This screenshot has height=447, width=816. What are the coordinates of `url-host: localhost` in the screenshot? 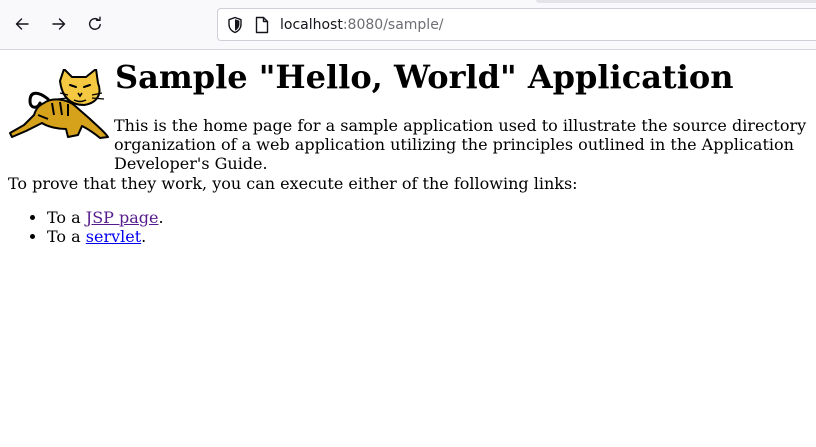 It's located at (311, 25).